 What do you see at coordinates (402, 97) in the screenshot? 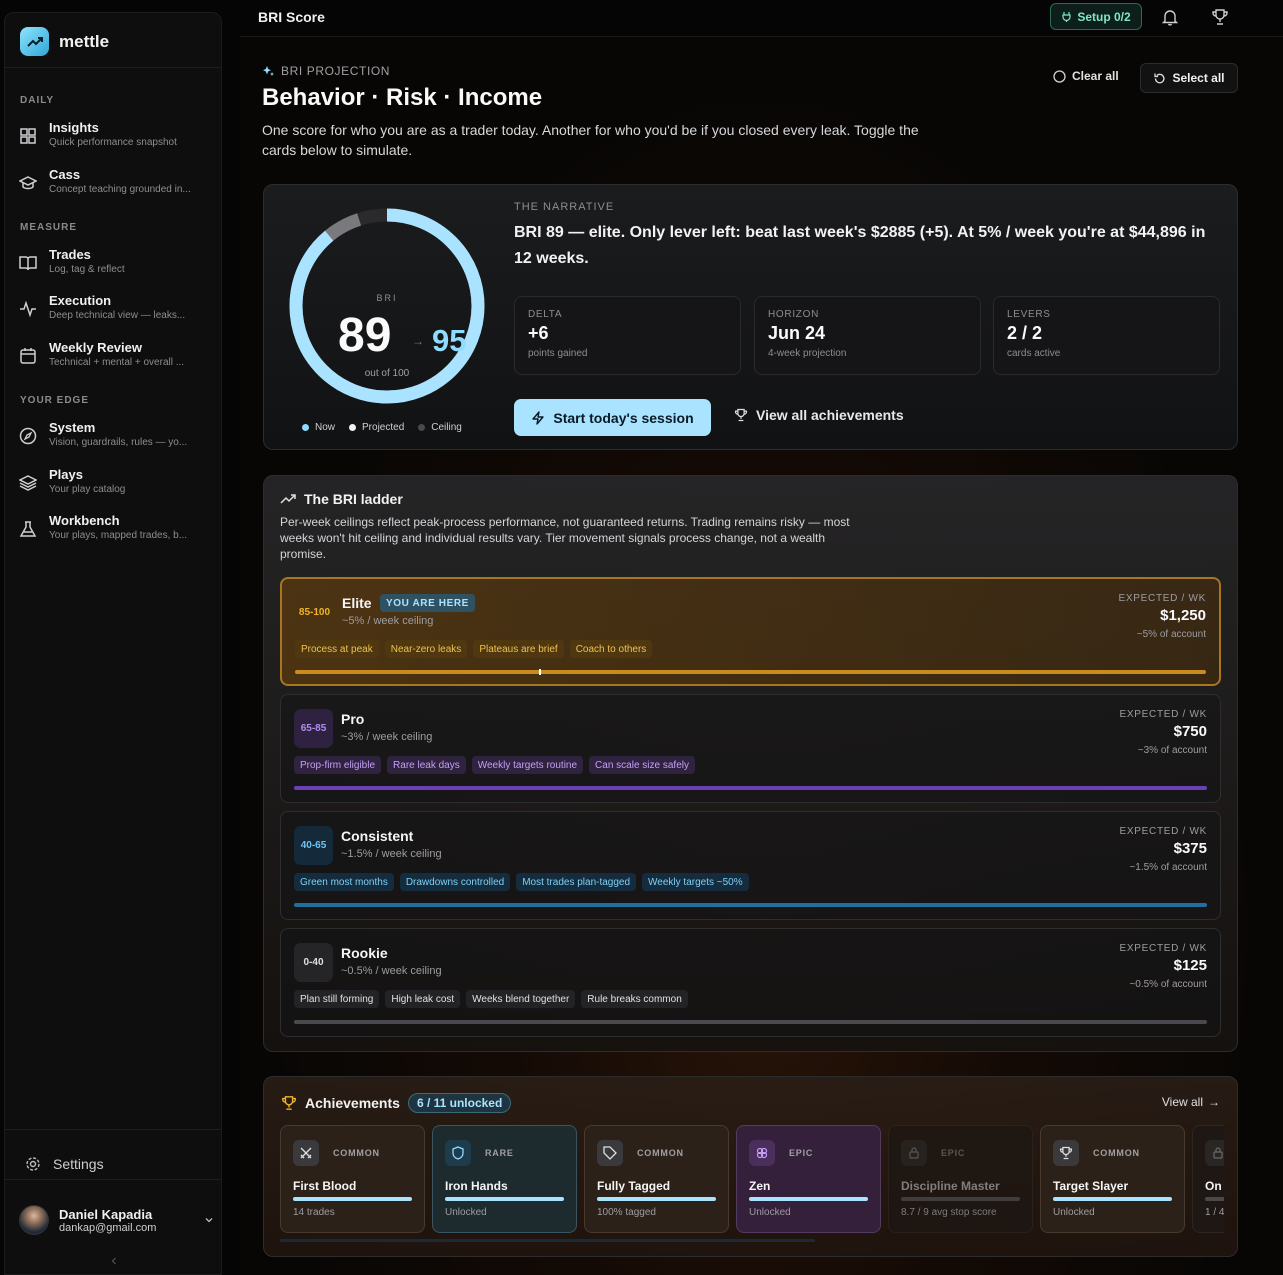
I see `section-title: Behavior · Risk · Income` at bounding box center [402, 97].